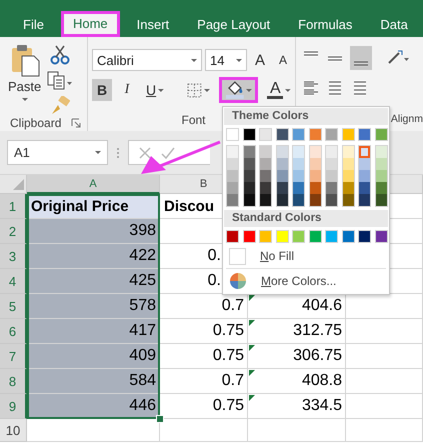 The height and width of the screenshot is (443, 423). Describe the element at coordinates (60, 80) in the screenshot. I see `copy-icon` at that location.